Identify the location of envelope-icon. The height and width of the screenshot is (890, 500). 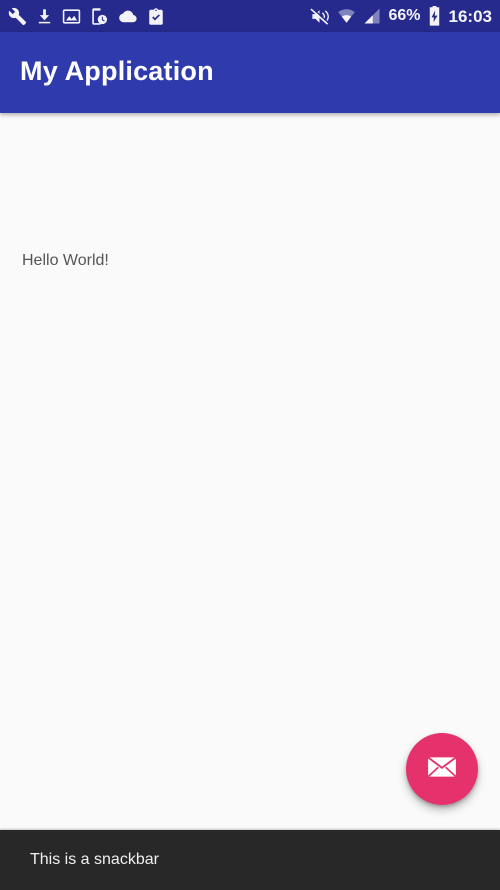
(442, 769).